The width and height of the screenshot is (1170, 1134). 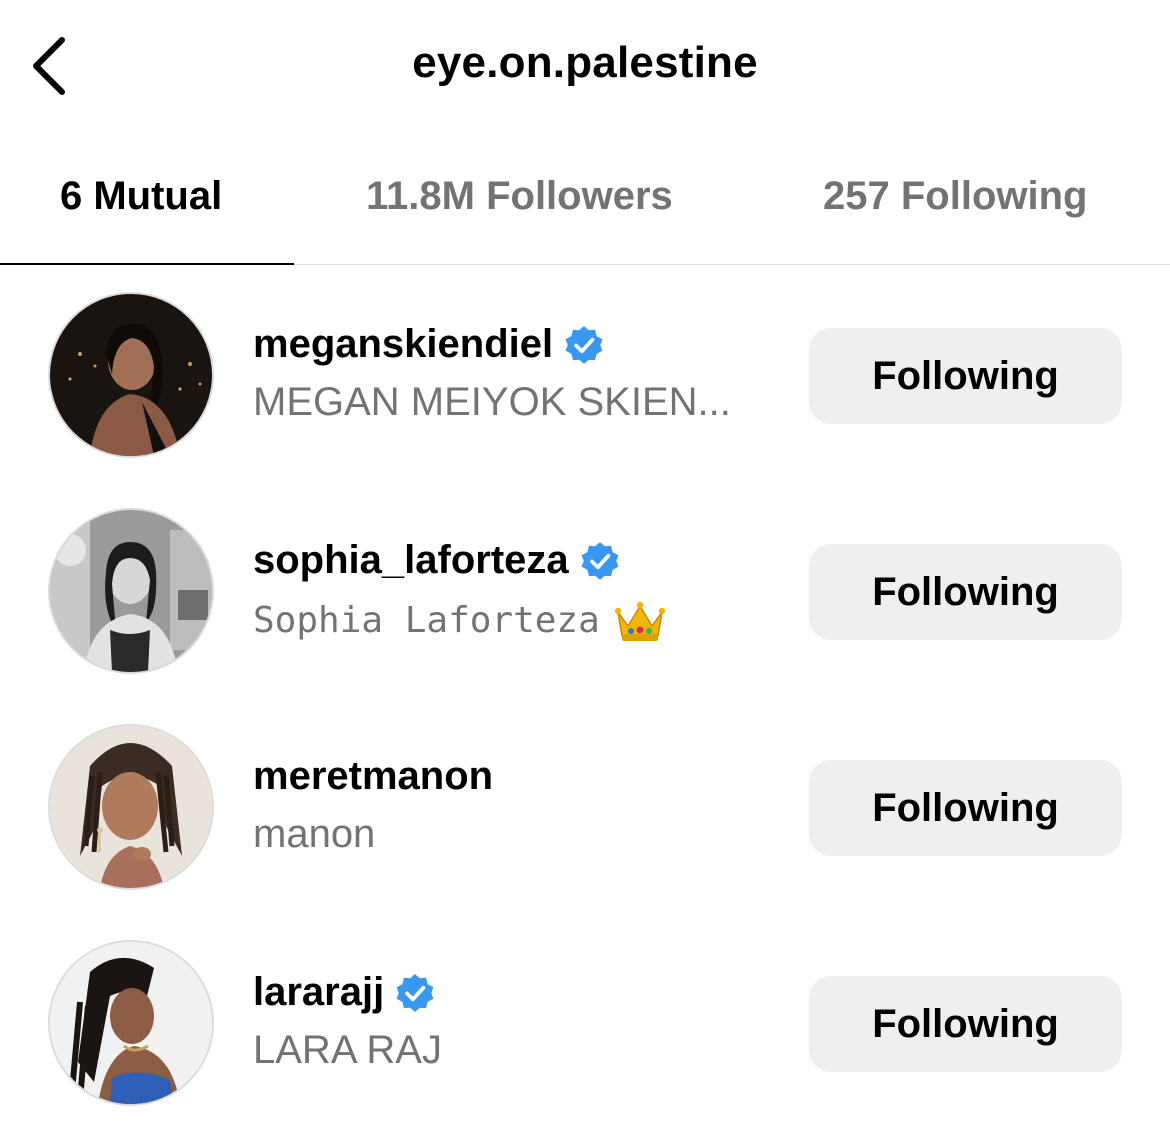 What do you see at coordinates (426, 620) in the screenshot?
I see `full-name-text: Sophia Laforteza` at bounding box center [426, 620].